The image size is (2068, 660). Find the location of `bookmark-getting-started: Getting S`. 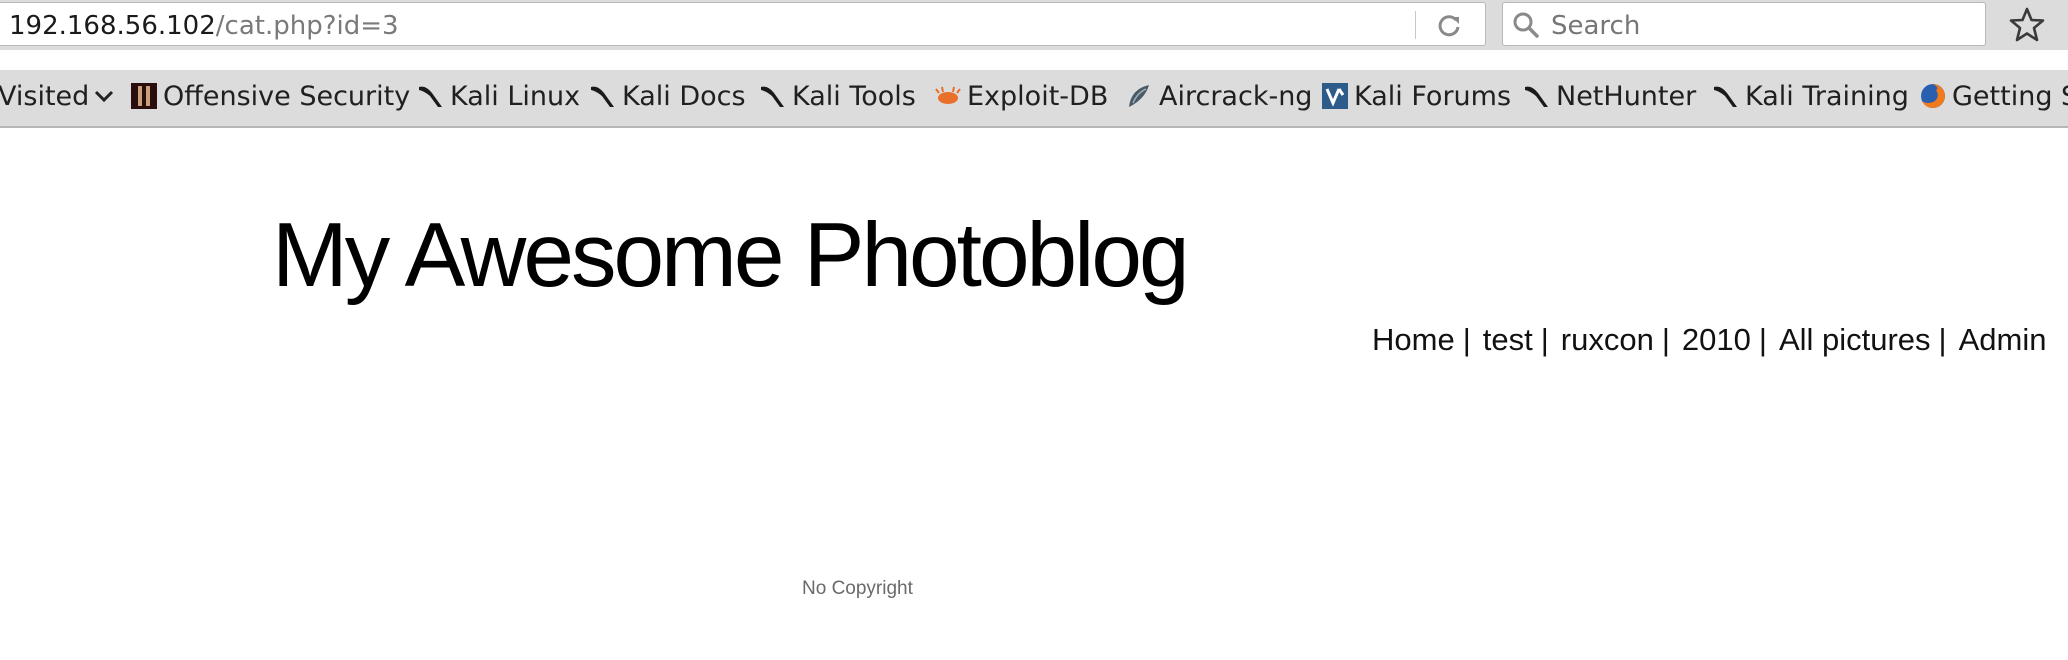

bookmark-getting-started: Getting S is located at coordinates (1993, 96).